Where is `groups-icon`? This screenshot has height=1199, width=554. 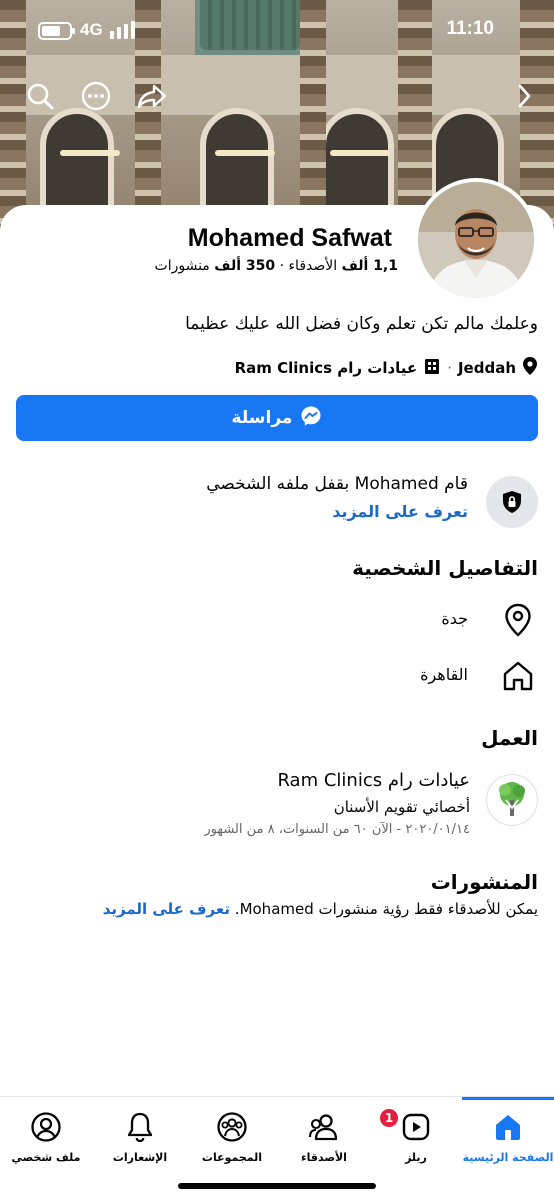 groups-icon is located at coordinates (232, 1127).